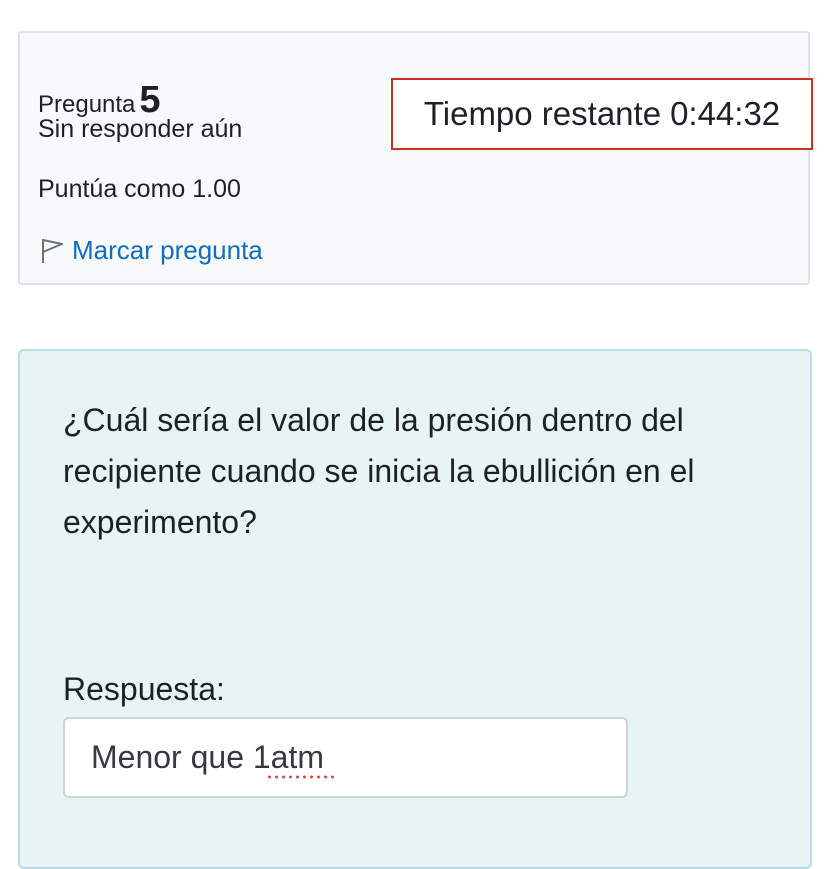 The width and height of the screenshot is (830, 869). I want to click on flag-question-label: Marcar pregunta, so click(167, 250).